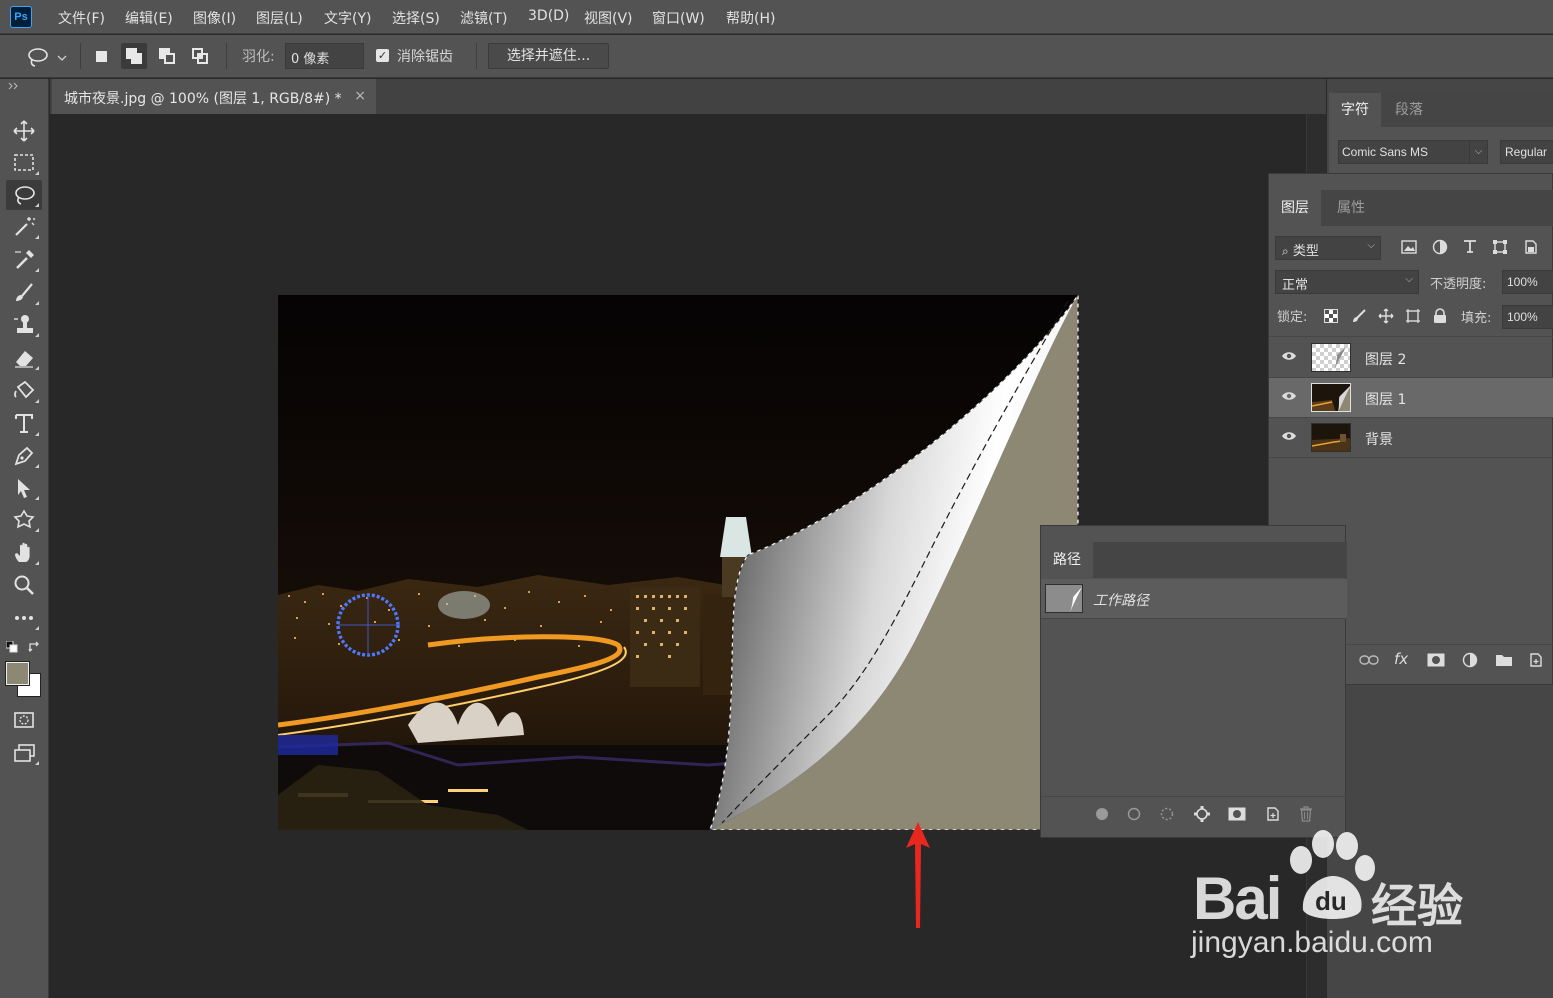 This screenshot has width=1553, height=998. What do you see at coordinates (1121, 601) in the screenshot?
I see `path-name: 工作路径` at bounding box center [1121, 601].